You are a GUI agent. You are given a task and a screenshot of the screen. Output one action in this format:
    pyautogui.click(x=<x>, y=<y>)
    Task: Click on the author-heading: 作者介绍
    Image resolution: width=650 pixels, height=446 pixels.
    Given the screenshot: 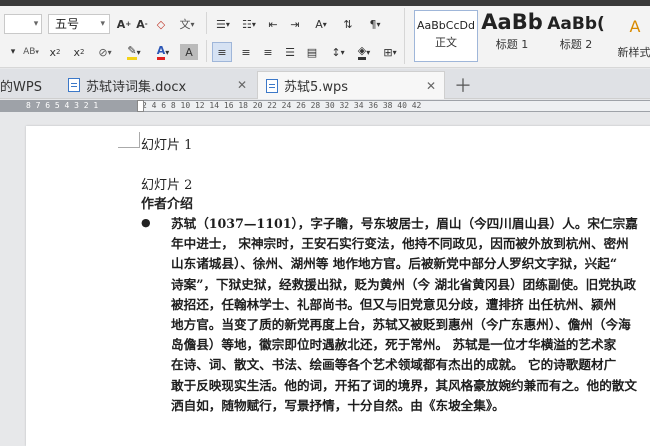 What is the action you would take?
    pyautogui.click(x=167, y=204)
    